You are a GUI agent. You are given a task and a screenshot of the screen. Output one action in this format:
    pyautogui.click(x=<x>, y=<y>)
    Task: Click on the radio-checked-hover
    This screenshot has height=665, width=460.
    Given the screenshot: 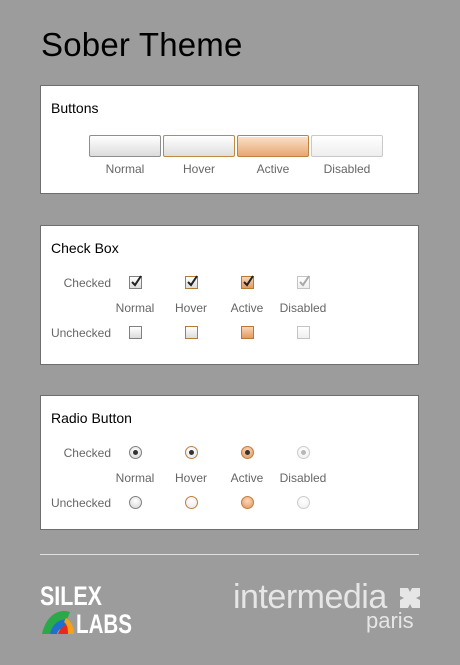 What is the action you would take?
    pyautogui.click(x=191, y=452)
    